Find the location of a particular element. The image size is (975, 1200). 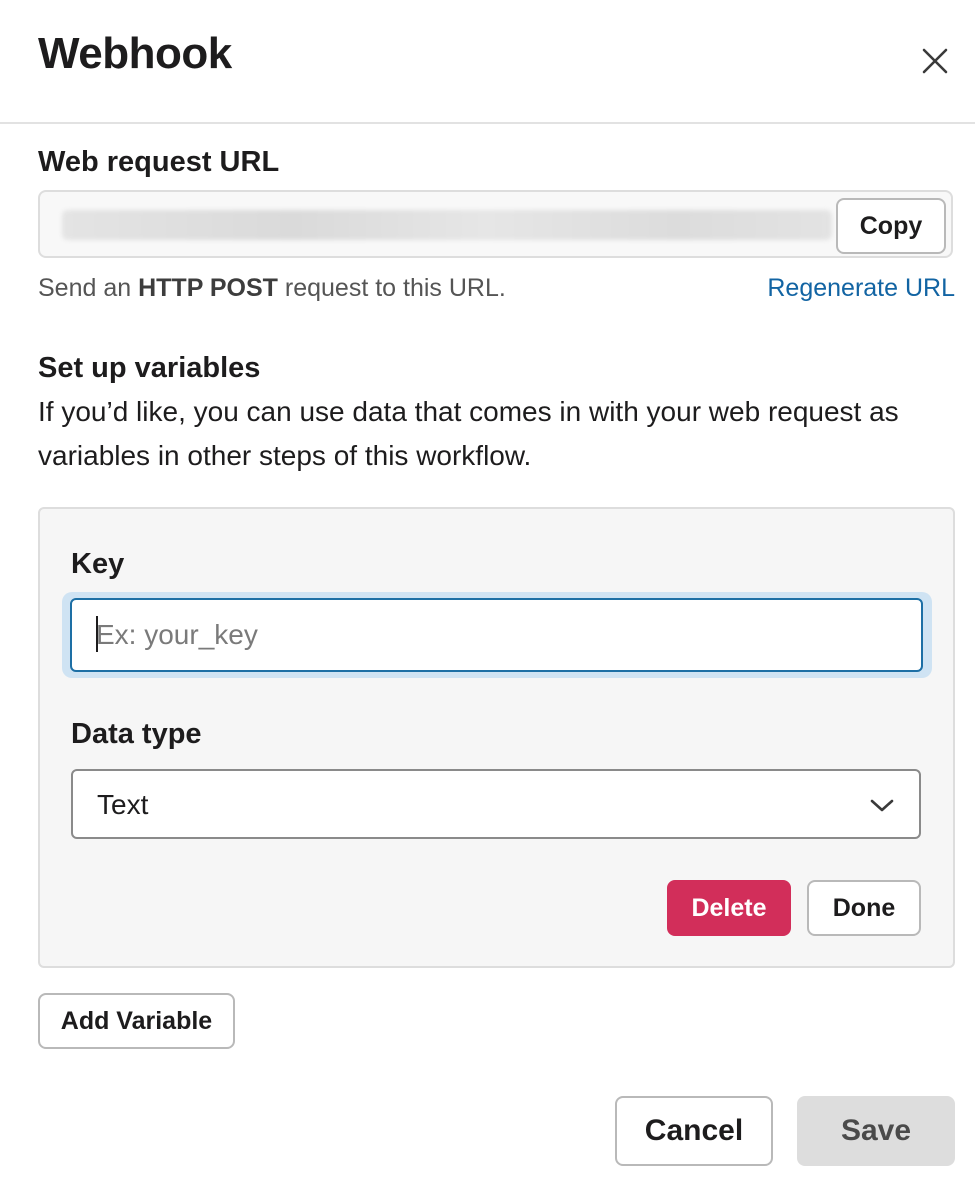

data-type-label: Data type is located at coordinates (136, 734).